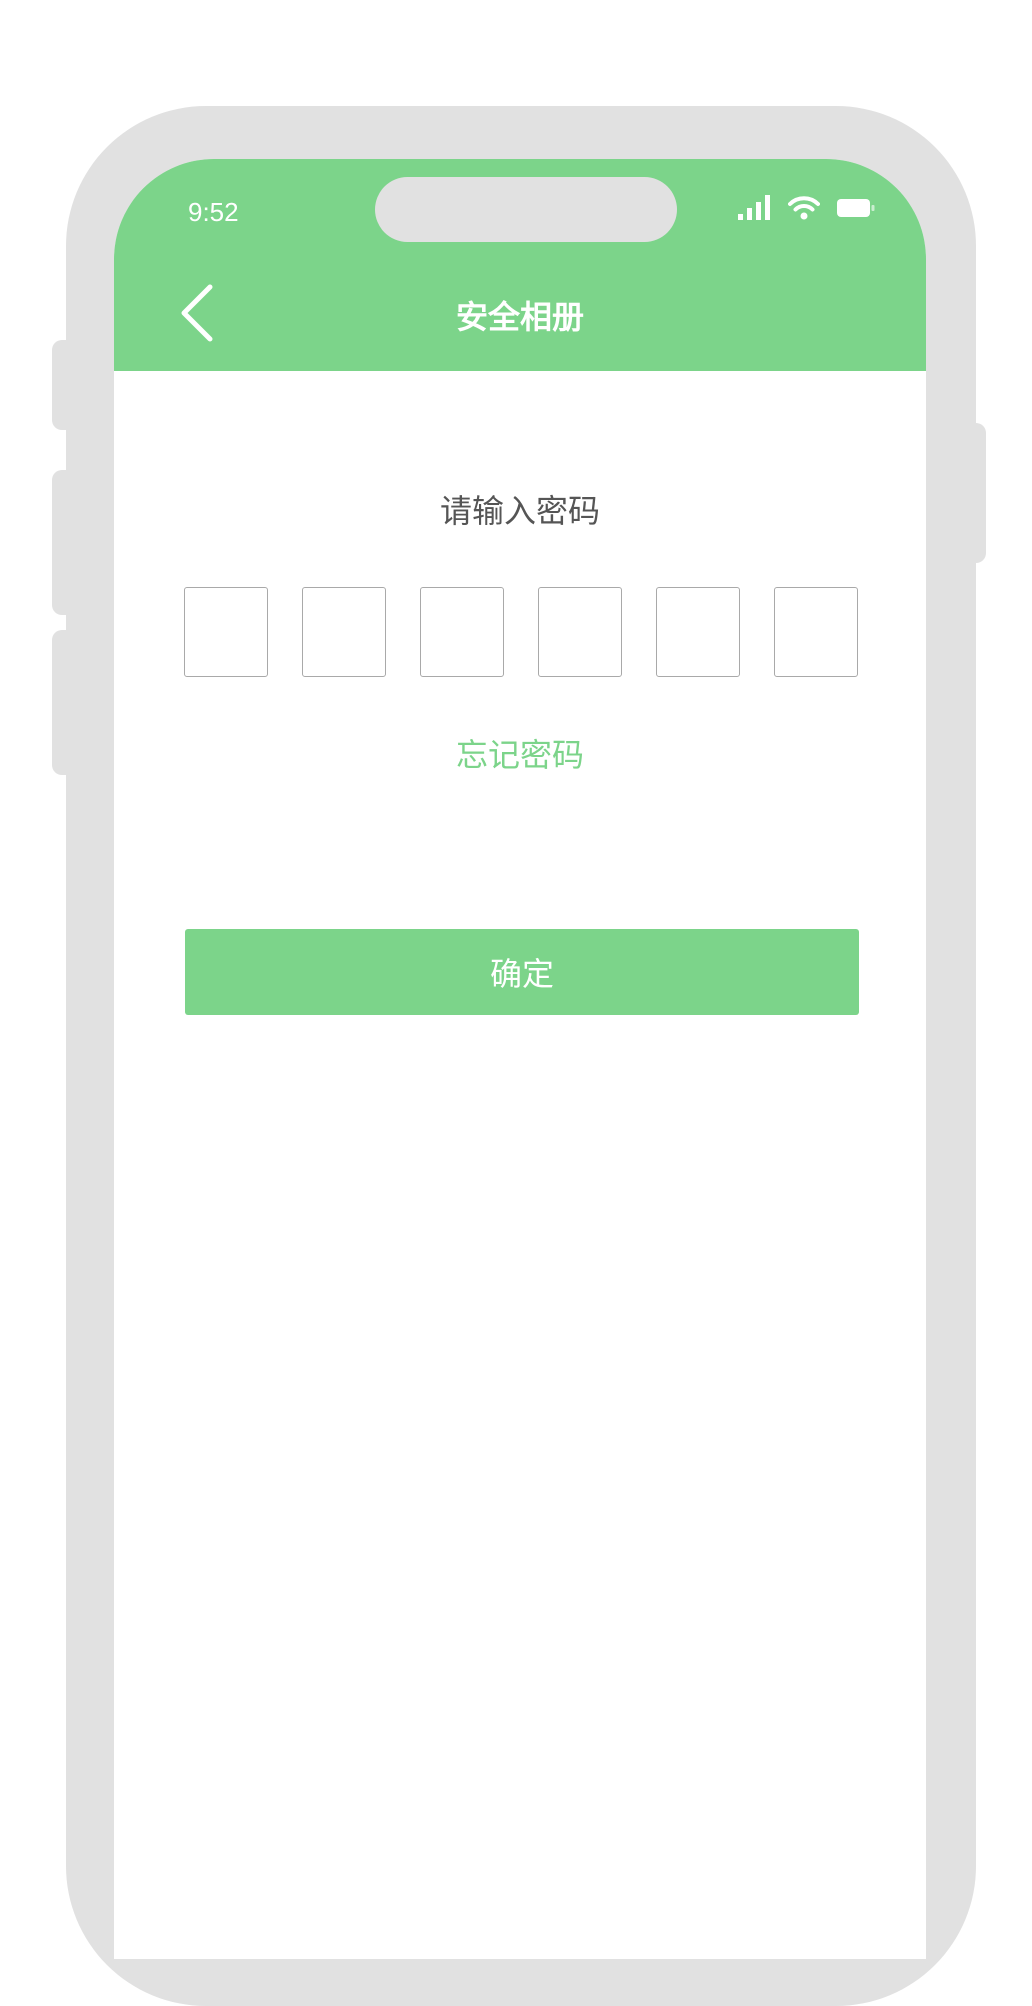 This screenshot has height=2006, width=1032. What do you see at coordinates (520, 265) in the screenshot?
I see `header: 9:52 安全相册` at bounding box center [520, 265].